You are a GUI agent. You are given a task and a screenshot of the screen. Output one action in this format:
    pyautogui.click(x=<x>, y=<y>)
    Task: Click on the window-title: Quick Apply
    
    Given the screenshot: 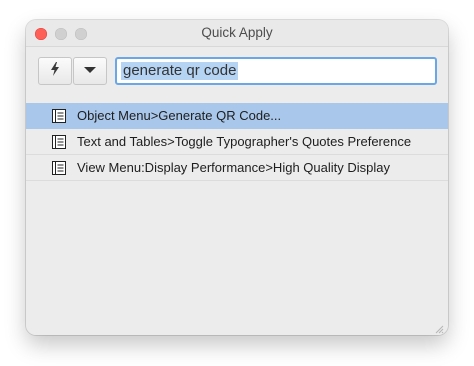 What is the action you would take?
    pyautogui.click(x=237, y=32)
    